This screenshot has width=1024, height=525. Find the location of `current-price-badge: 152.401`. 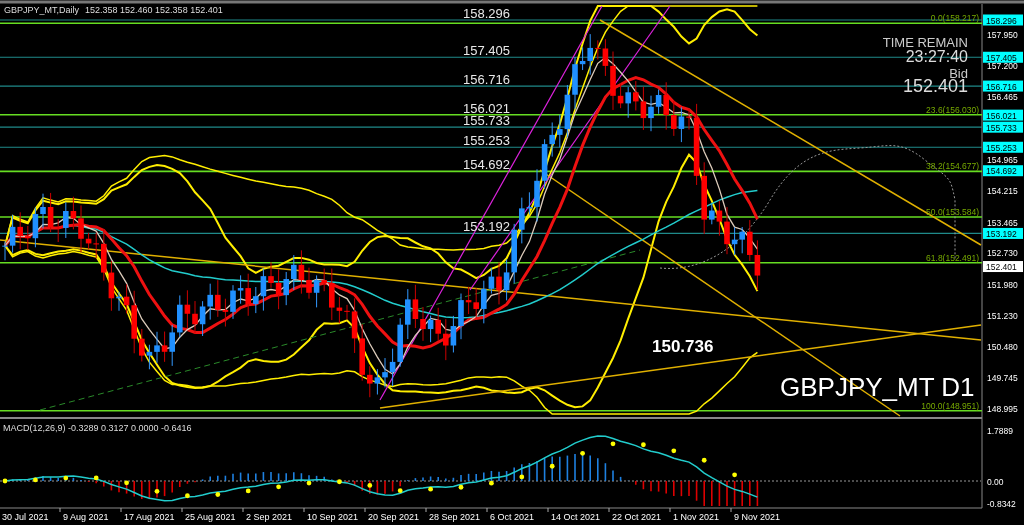

current-price-badge: 152.401 is located at coordinates (1003, 267).